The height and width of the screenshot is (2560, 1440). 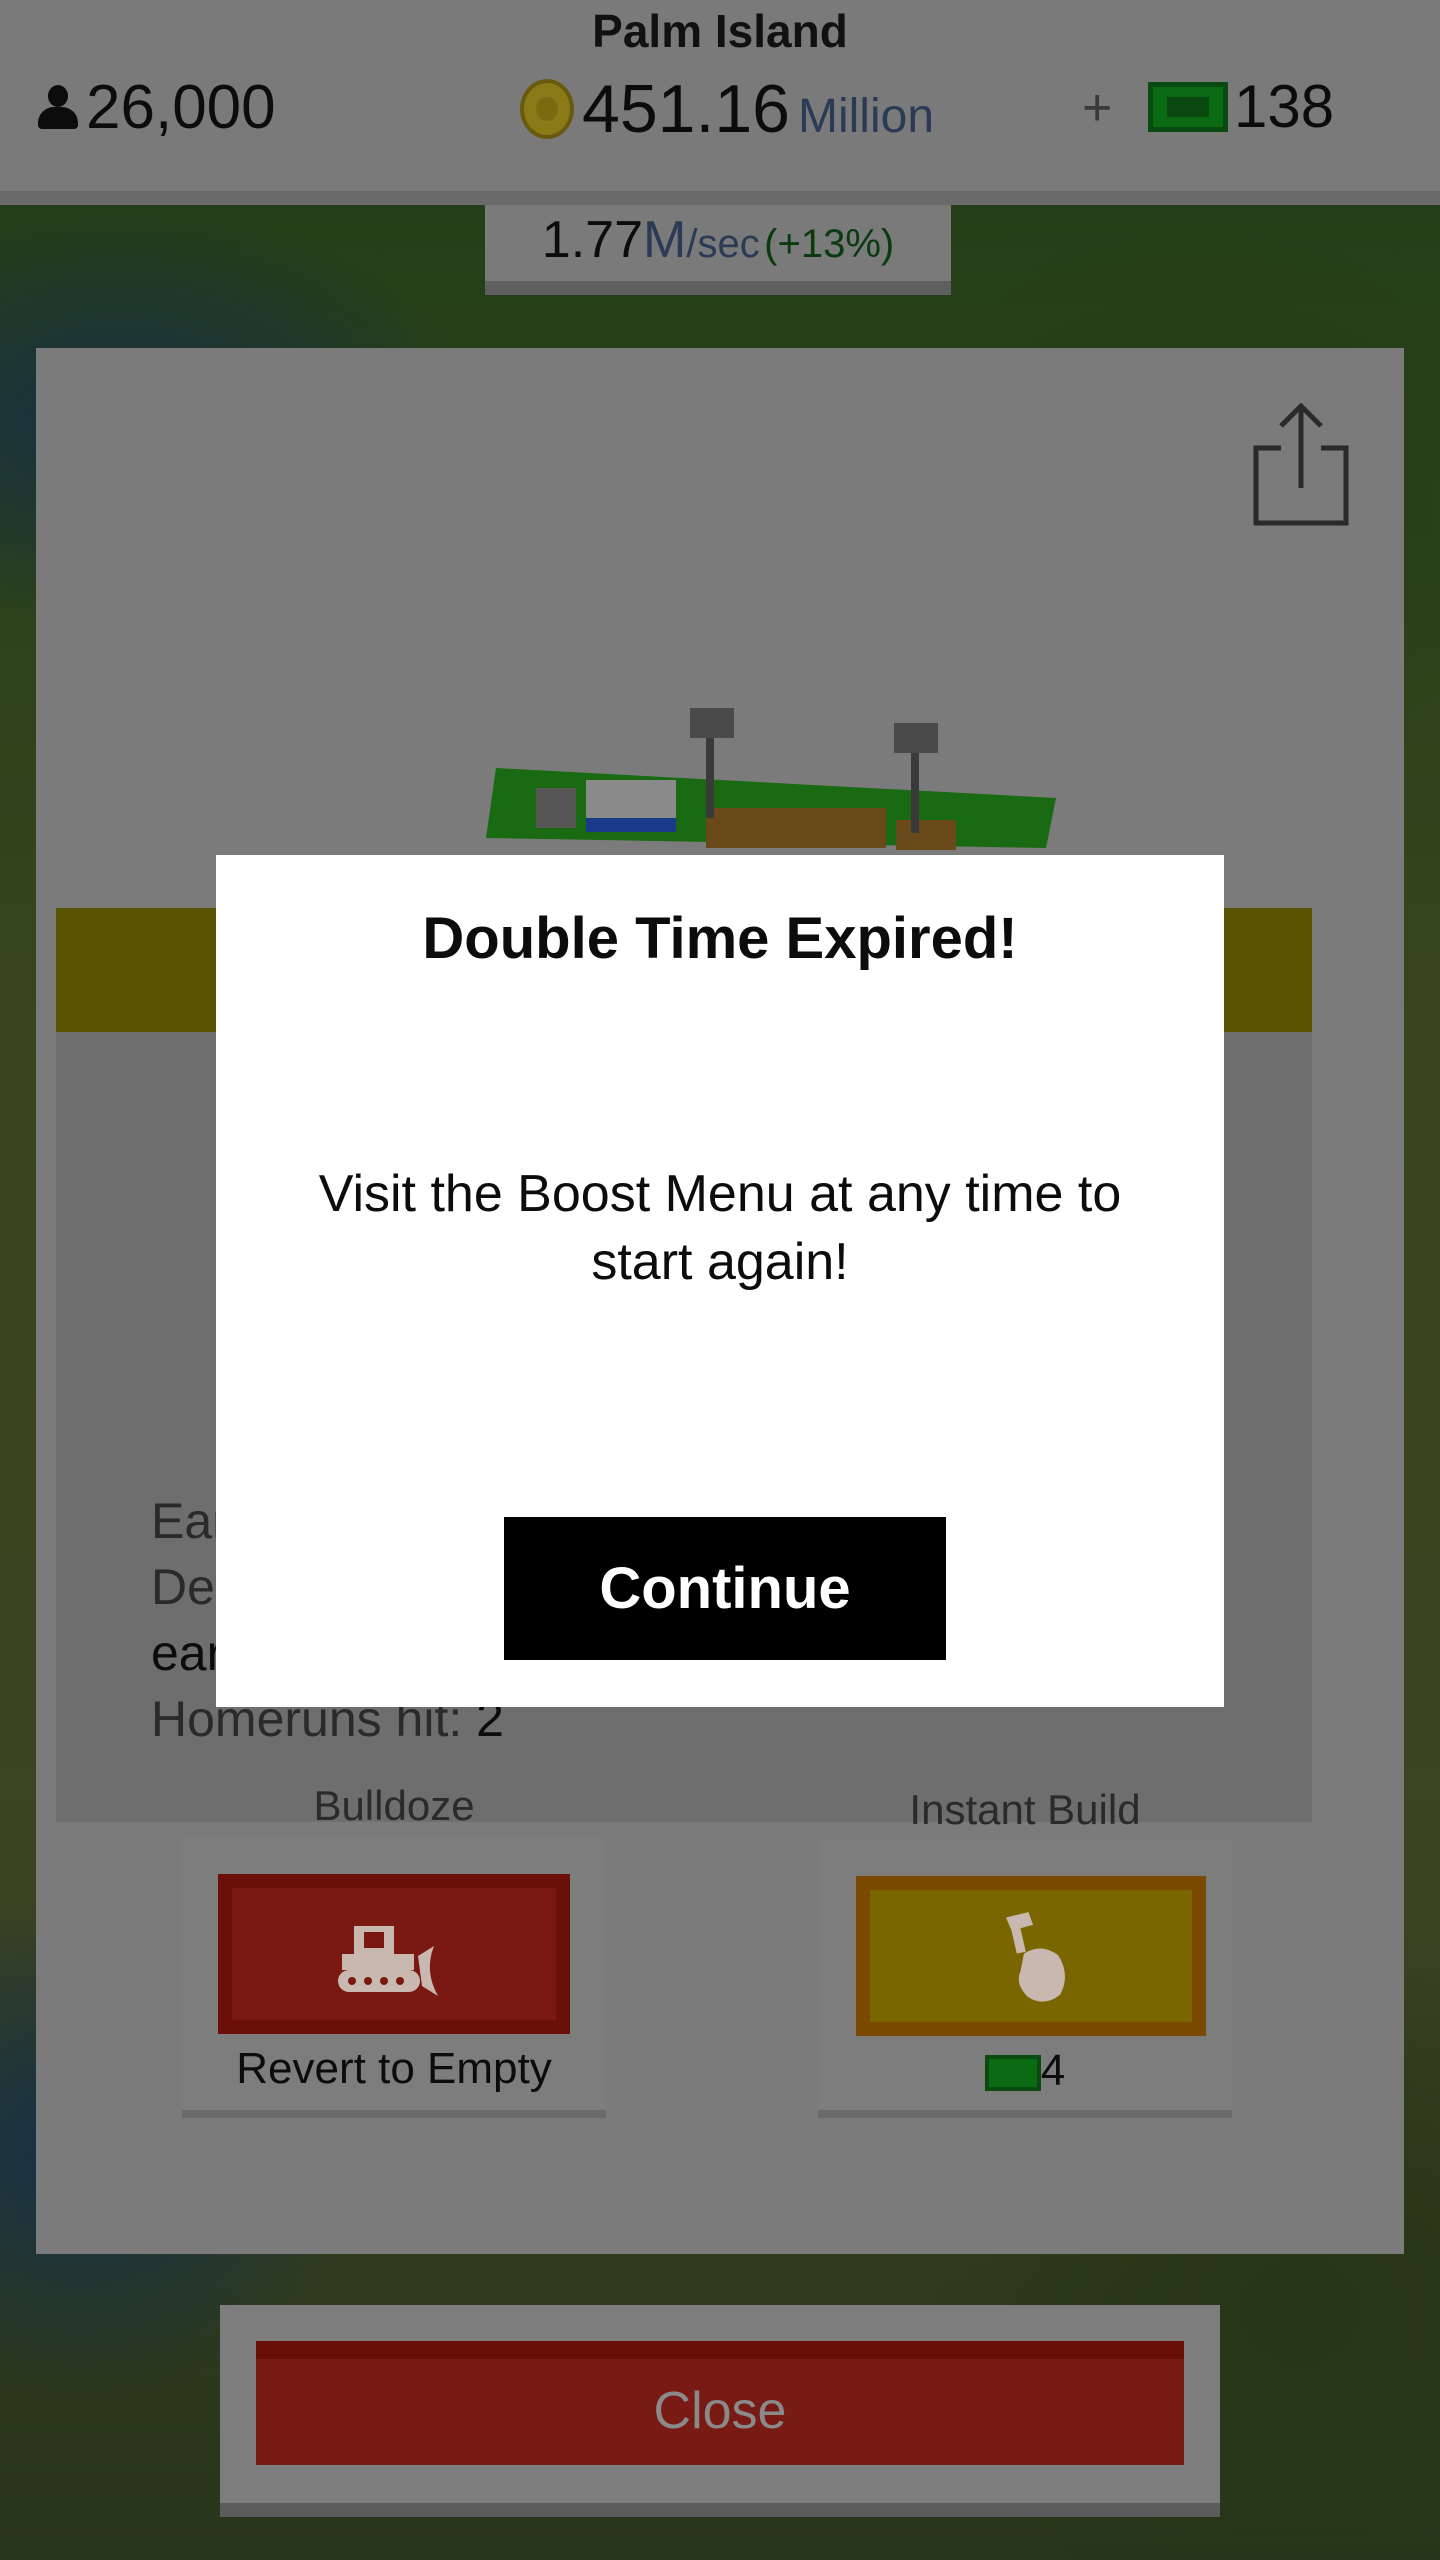 What do you see at coordinates (665, 240) in the screenshot?
I see `rate-unit-main: M` at bounding box center [665, 240].